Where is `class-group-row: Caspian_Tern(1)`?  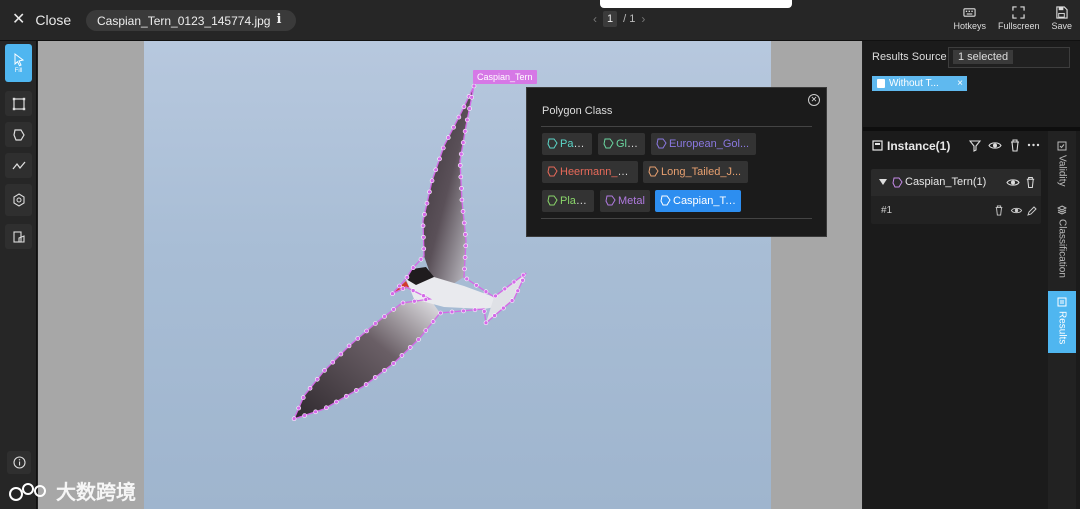
class-group-row: Caspian_Tern(1) is located at coordinates (956, 182).